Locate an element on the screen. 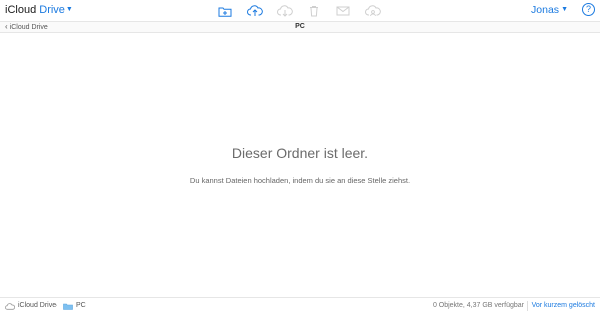 The height and width of the screenshot is (315, 600). mail-button is located at coordinates (343, 11).